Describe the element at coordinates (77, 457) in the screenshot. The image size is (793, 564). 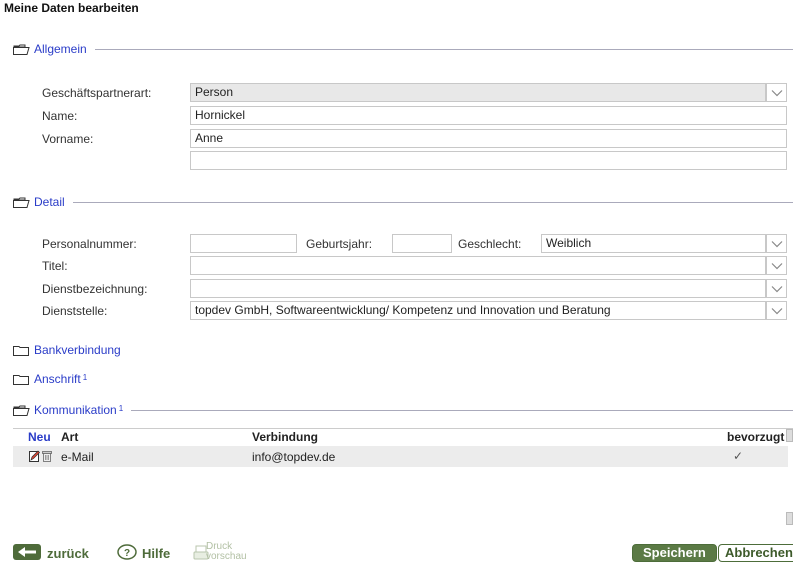
I see `row-art: e-Mail` at that location.